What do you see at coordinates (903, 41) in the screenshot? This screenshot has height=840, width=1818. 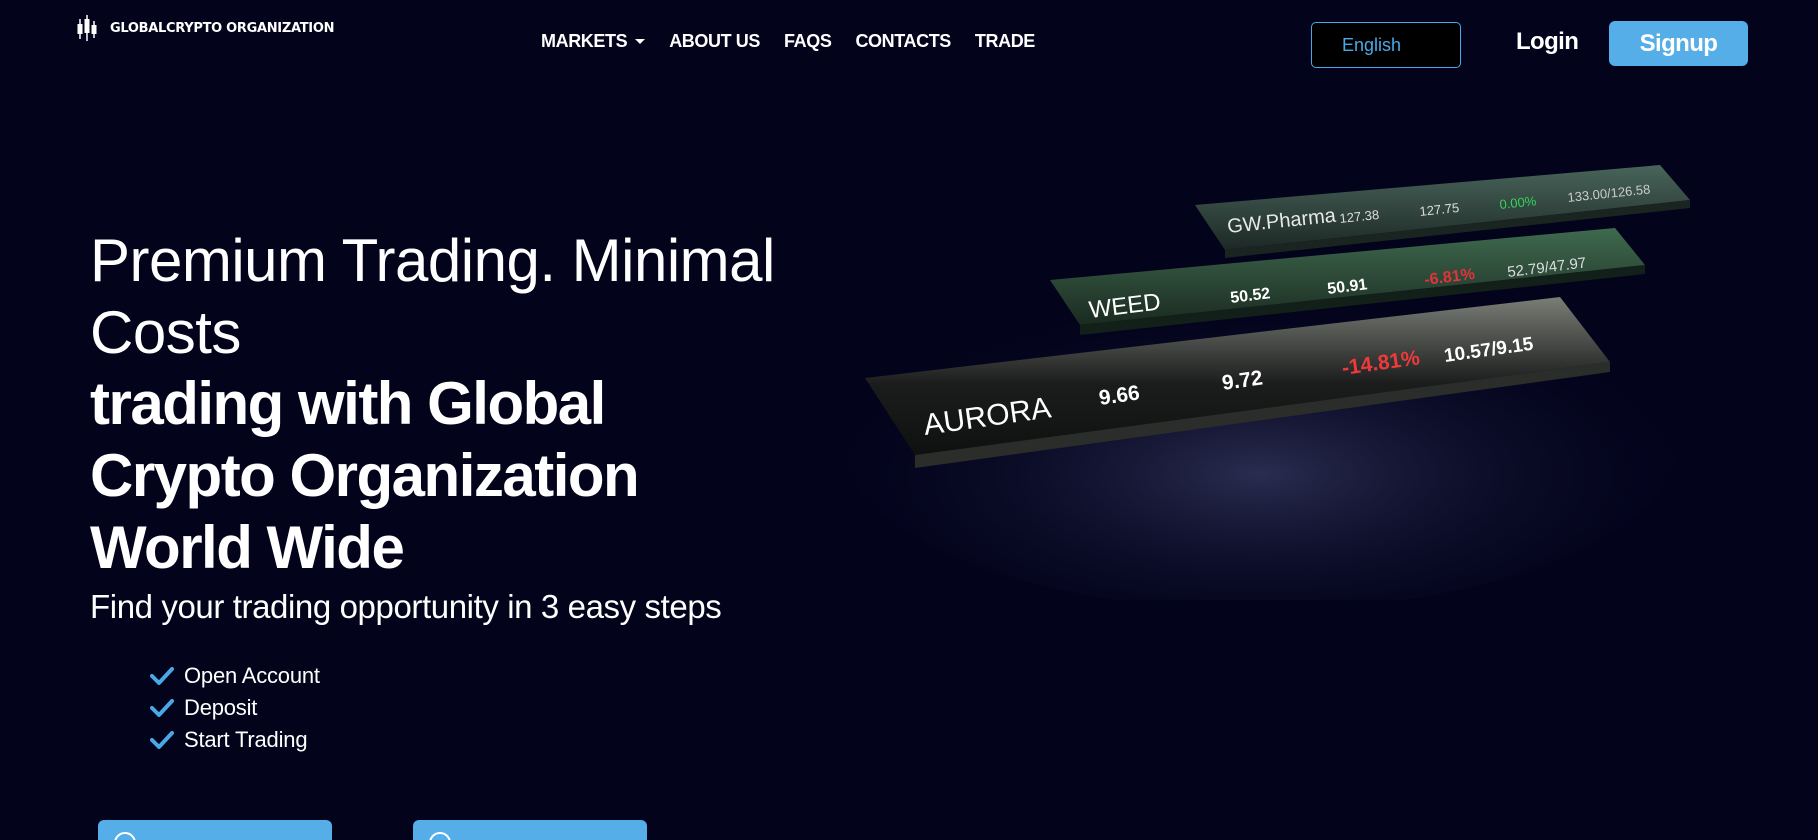 I see `nav-contacts: CONTACTS` at bounding box center [903, 41].